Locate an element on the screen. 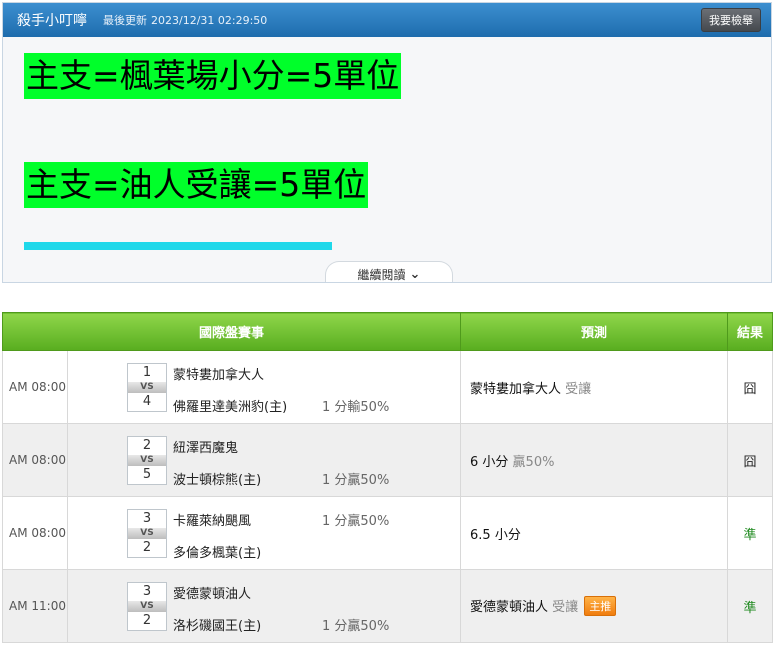 The height and width of the screenshot is (652, 778). team-away: 愛德蒙頓油人 is located at coordinates (212, 592).